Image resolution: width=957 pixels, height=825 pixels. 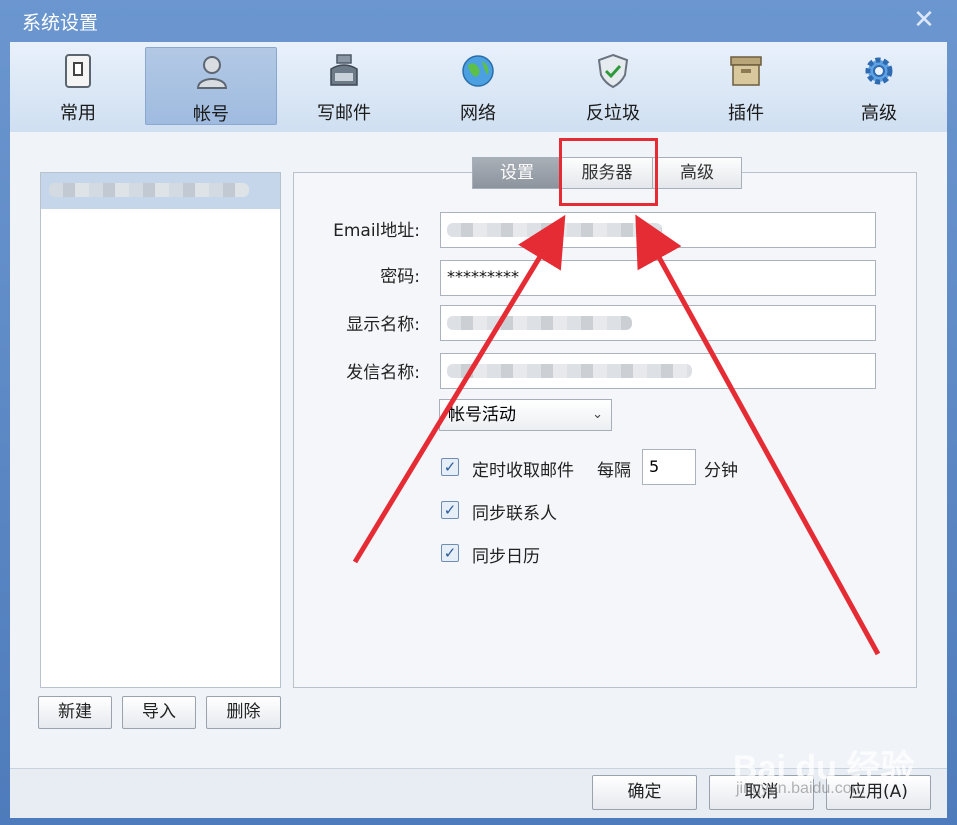 What do you see at coordinates (211, 114) in the screenshot?
I see `toolbar-label: 帐号` at bounding box center [211, 114].